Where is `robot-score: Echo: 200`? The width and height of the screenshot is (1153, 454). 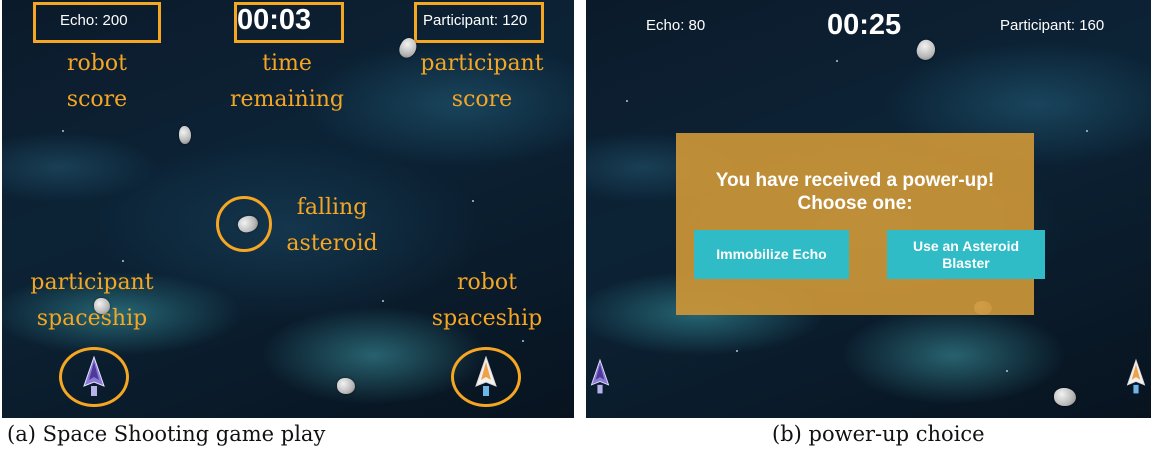 robot-score: Echo: 200 is located at coordinates (94, 20).